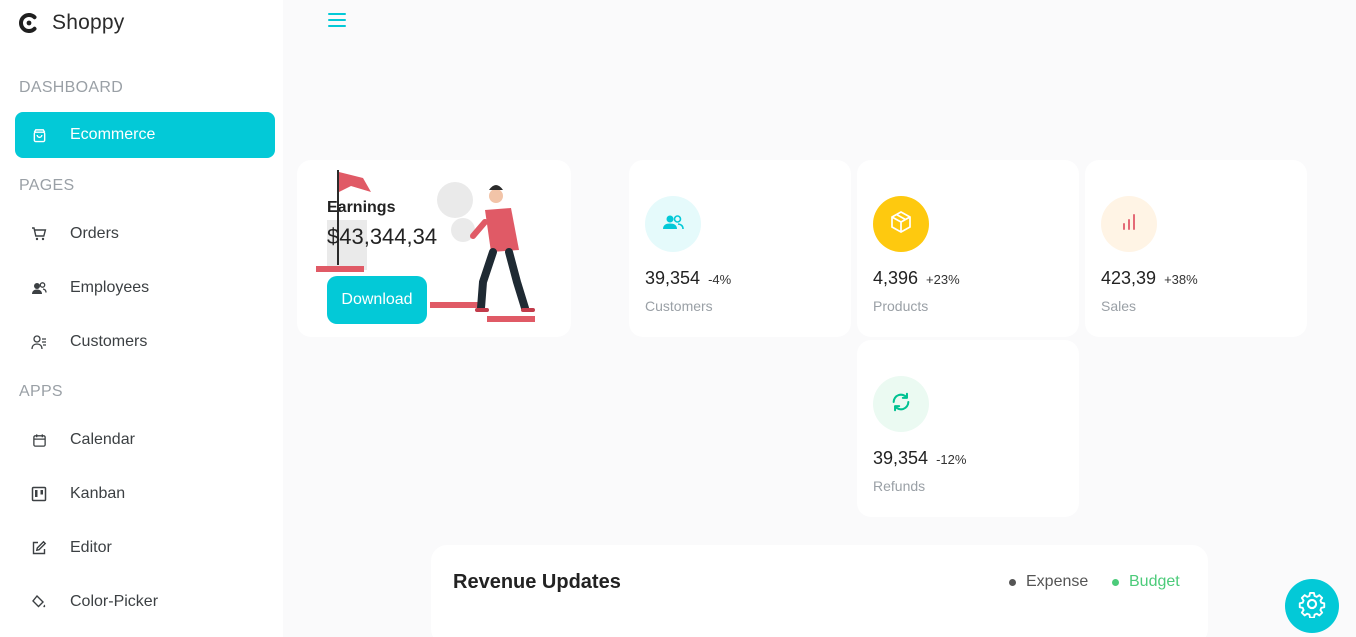  Describe the element at coordinates (1057, 581) in the screenshot. I see `legend-label: Expense` at that location.